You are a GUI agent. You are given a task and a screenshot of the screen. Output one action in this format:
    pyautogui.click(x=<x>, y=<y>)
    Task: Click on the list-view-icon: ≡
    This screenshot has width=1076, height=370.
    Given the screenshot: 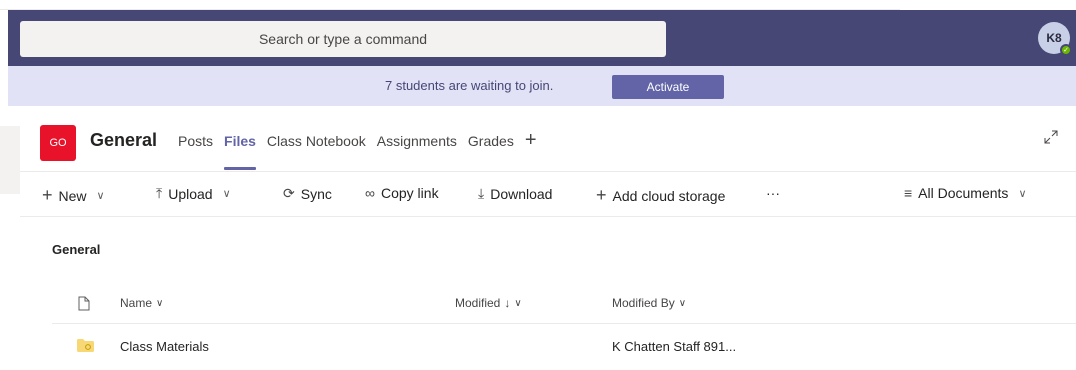 What is the action you would take?
    pyautogui.click(x=908, y=193)
    